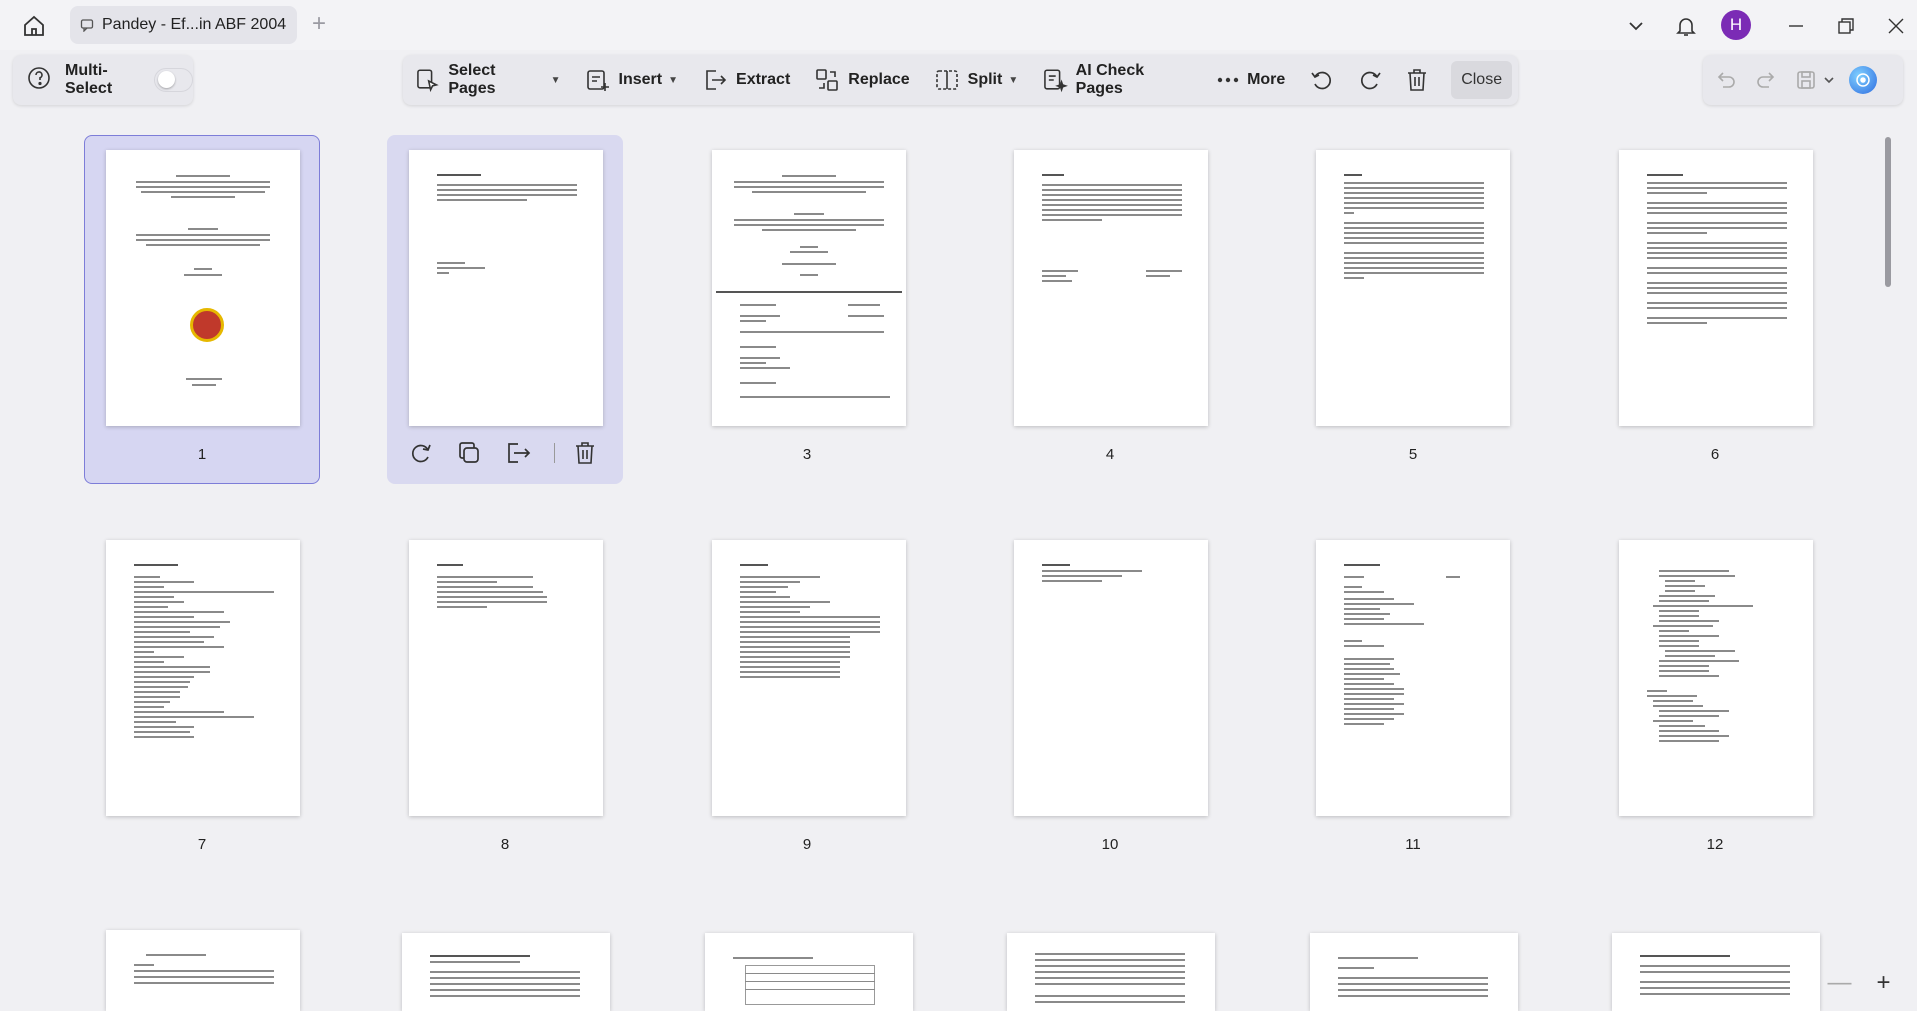 Image resolution: width=1917 pixels, height=1011 pixels. Describe the element at coordinates (807, 454) in the screenshot. I see `page-number: 3` at that location.